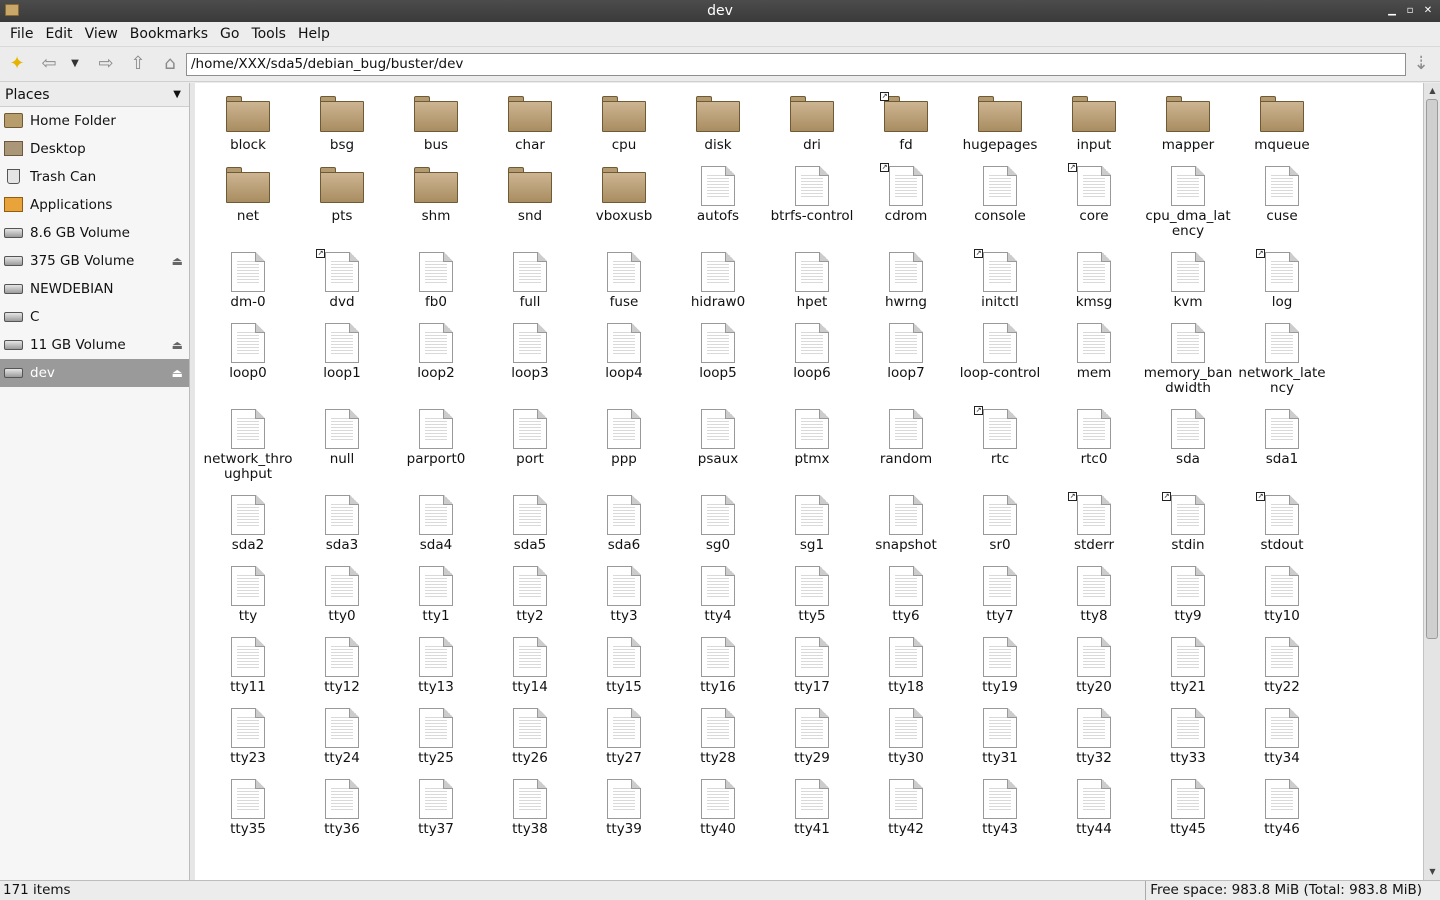  What do you see at coordinates (94, 149) in the screenshot?
I see `place-item-desktop: Desktop` at bounding box center [94, 149].